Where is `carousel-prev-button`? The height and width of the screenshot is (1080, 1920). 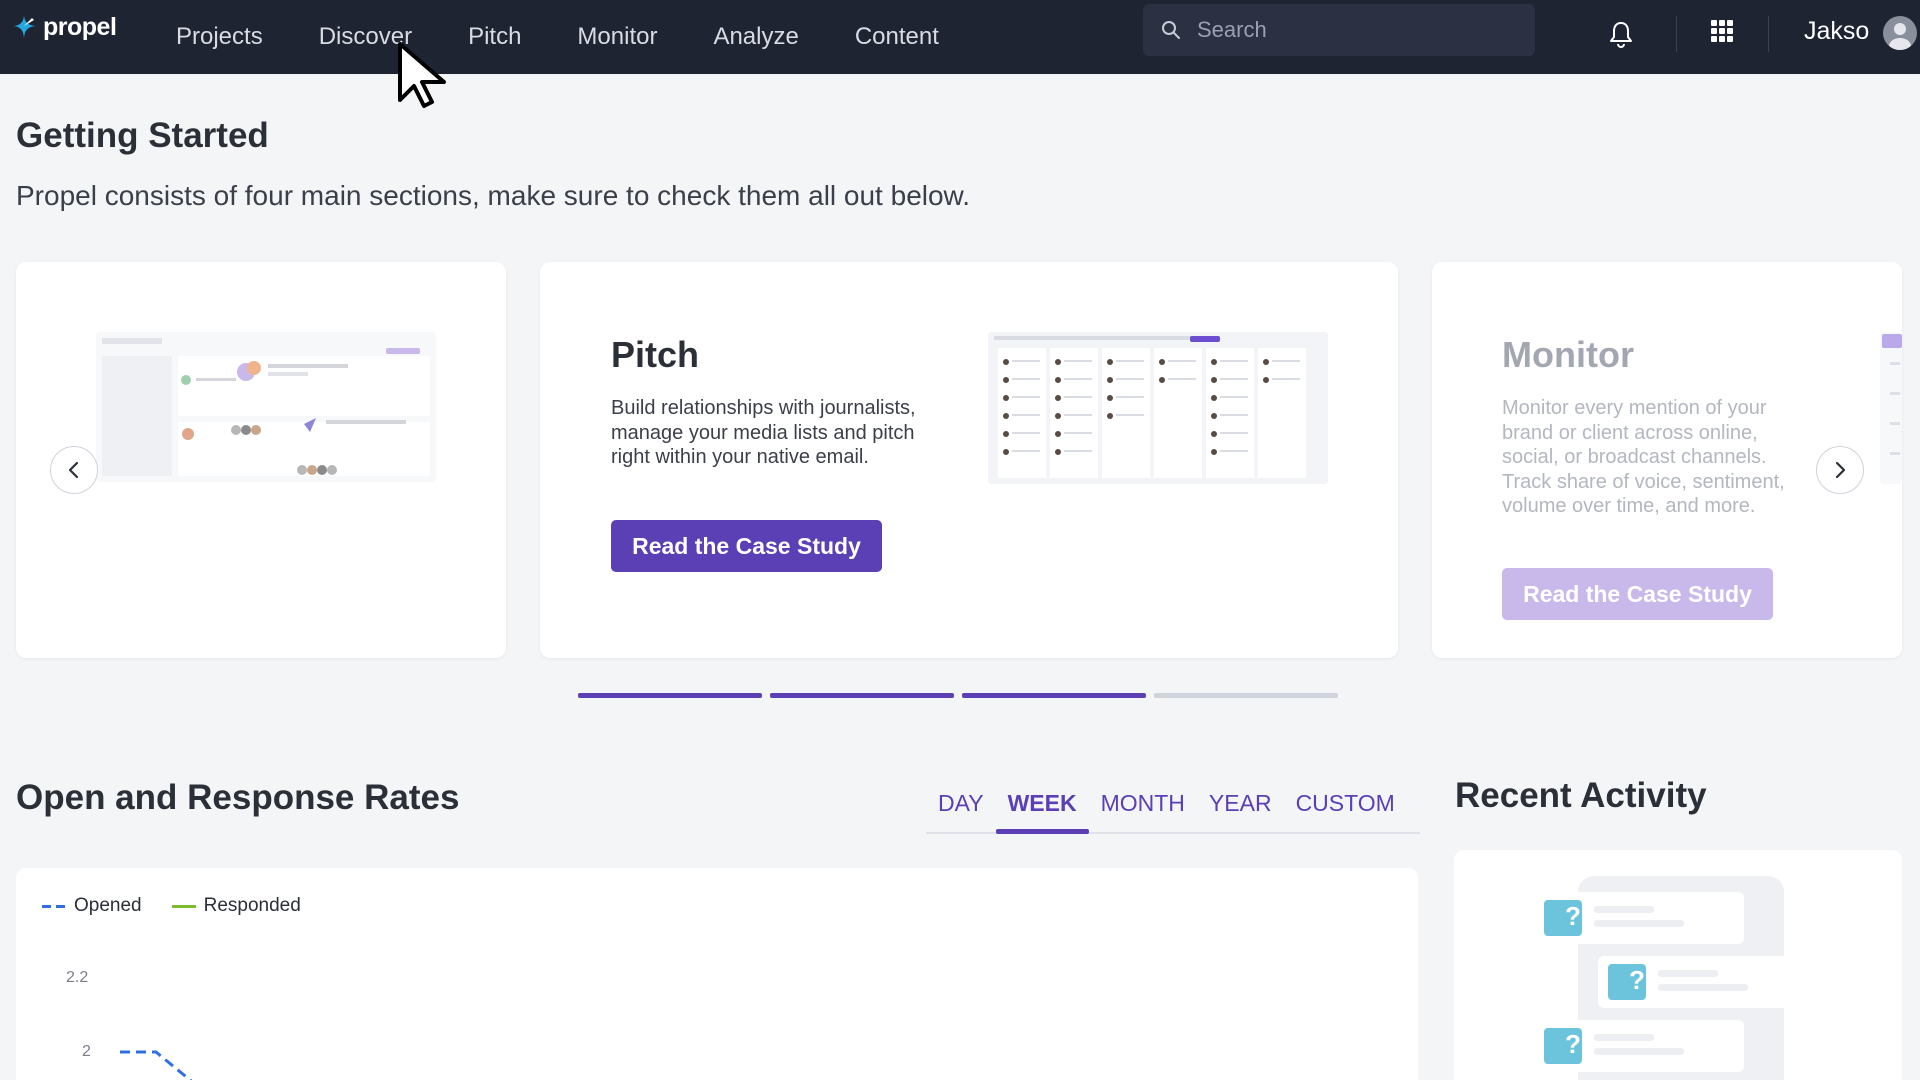 carousel-prev-button is located at coordinates (74, 470).